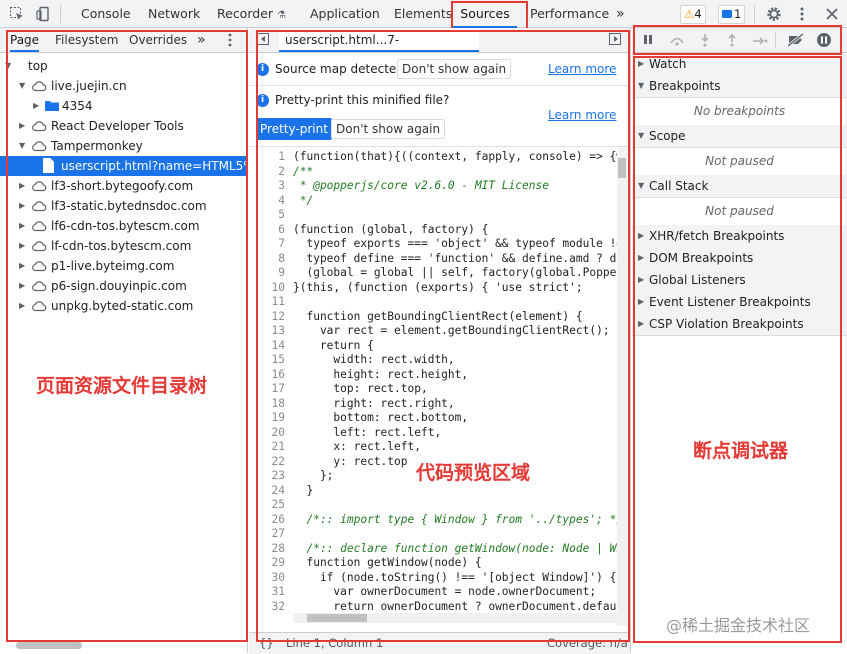 The height and width of the screenshot is (654, 847). I want to click on section-dom-breakpoints: ▶ DOM Breakpoints, so click(739, 258).